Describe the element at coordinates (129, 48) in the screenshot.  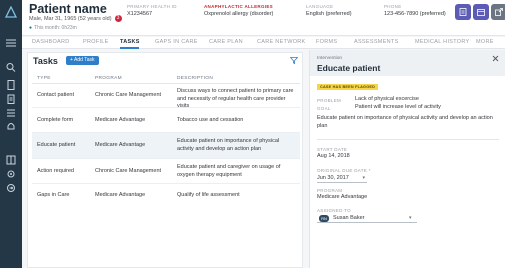
I see `active-tab-indicator` at that location.